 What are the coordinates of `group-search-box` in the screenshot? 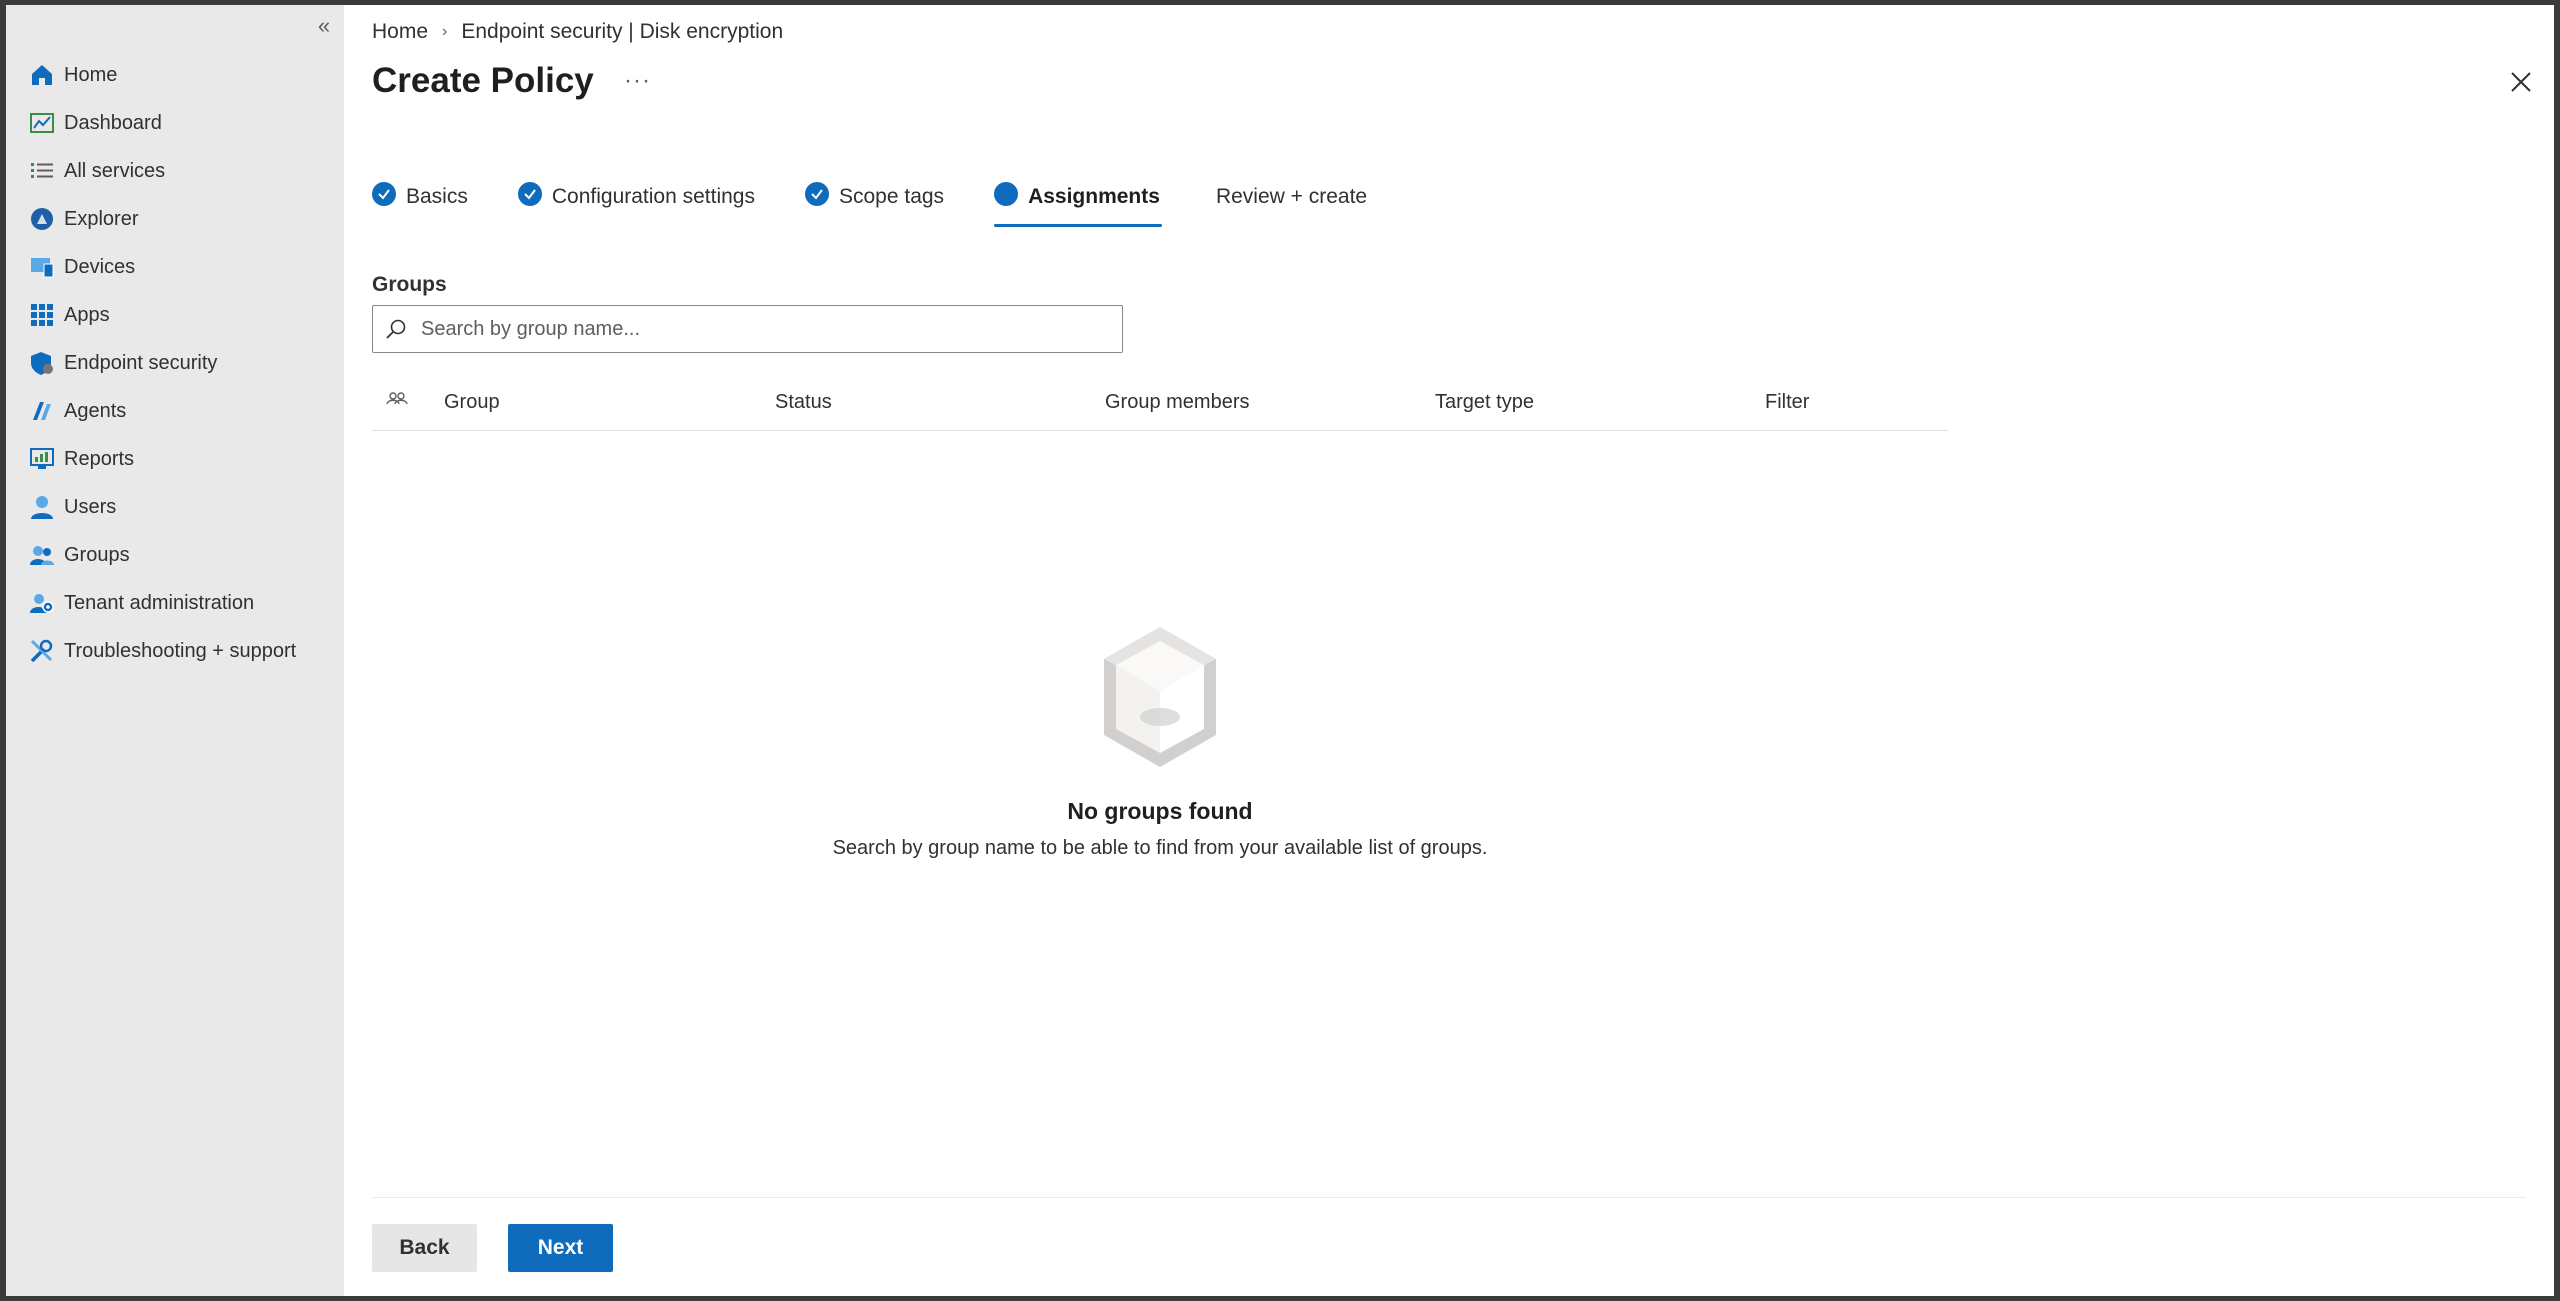 It's located at (747, 329).